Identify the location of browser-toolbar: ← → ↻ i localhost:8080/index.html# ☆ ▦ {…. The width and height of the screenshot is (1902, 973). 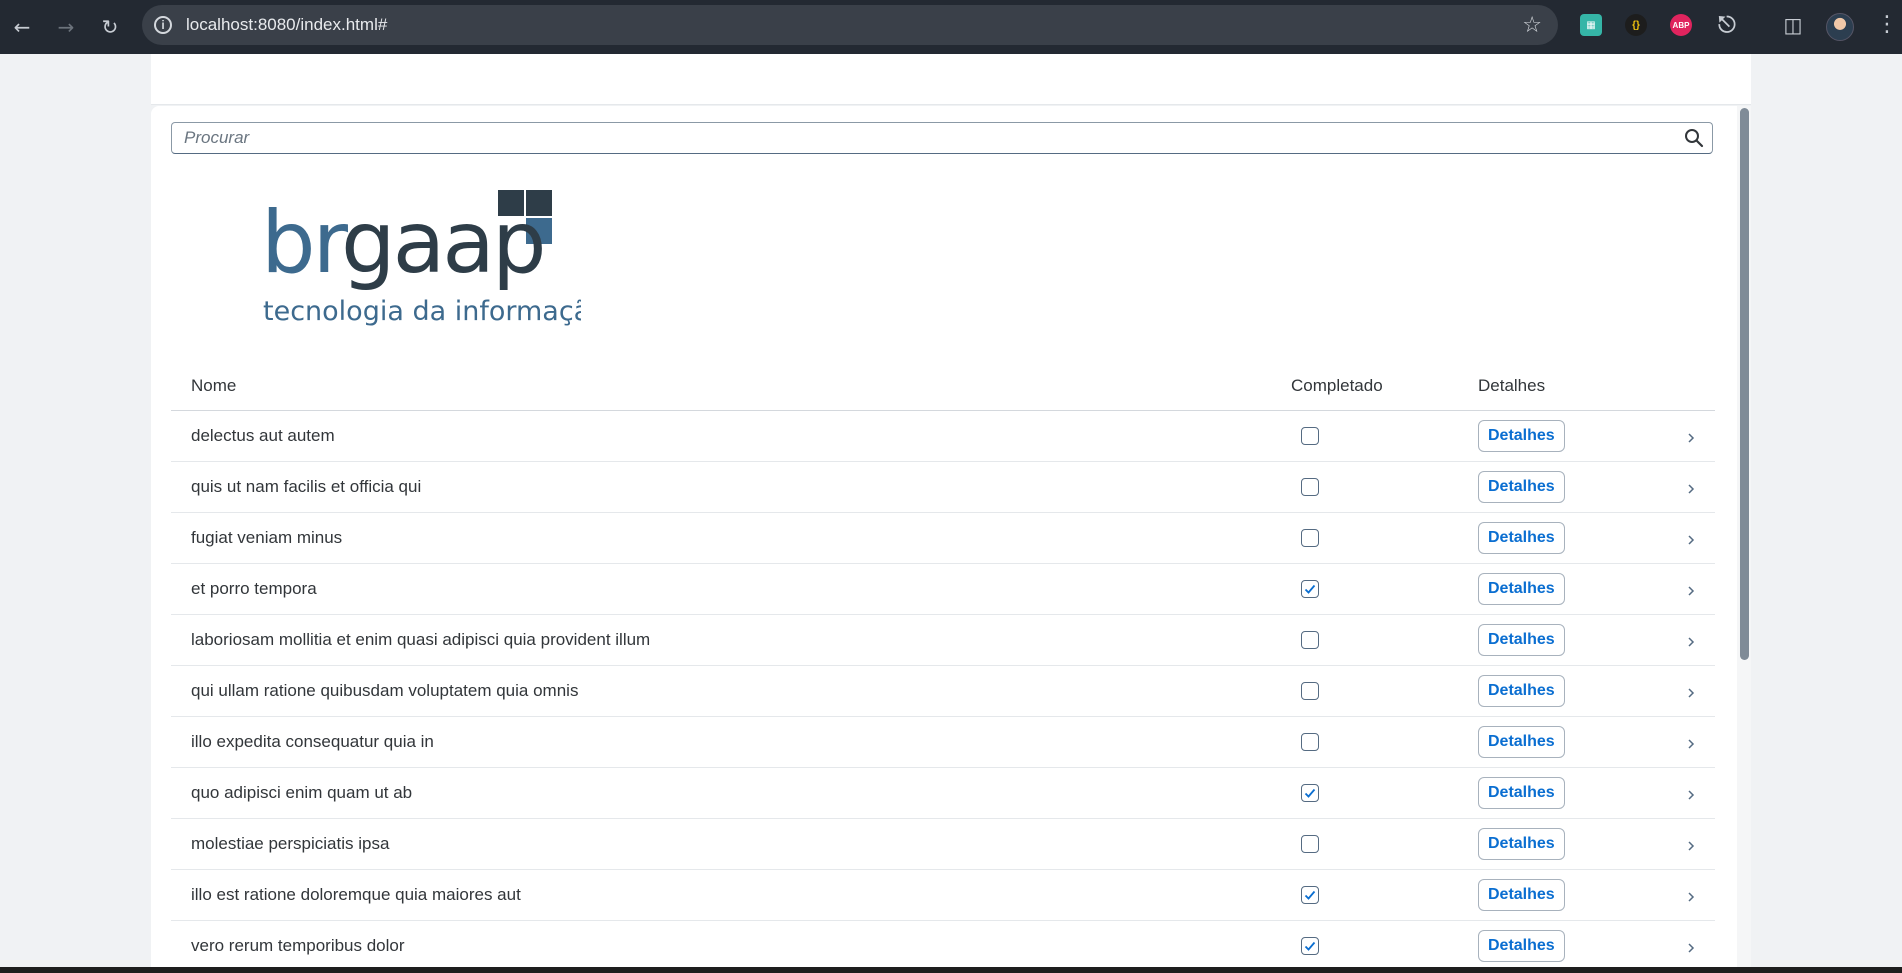
(951, 27).